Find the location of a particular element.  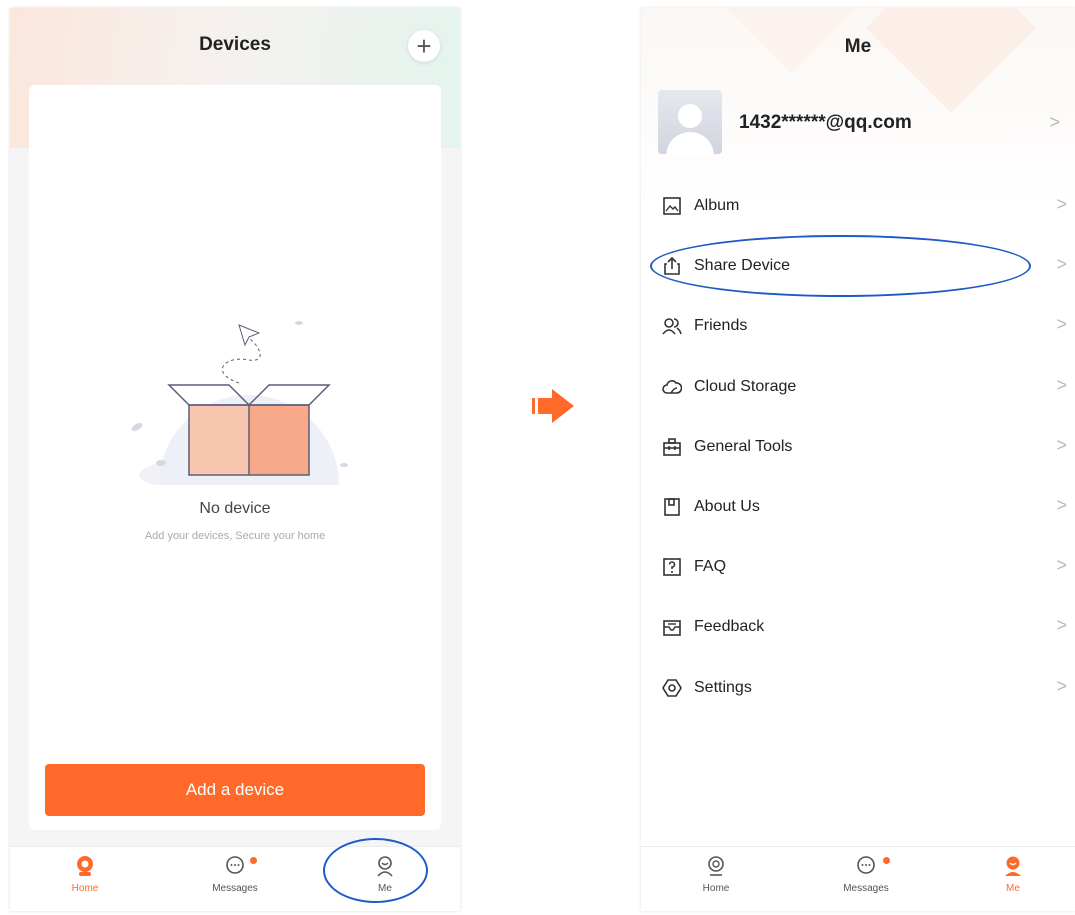

plus-icon: + is located at coordinates (424, 46).